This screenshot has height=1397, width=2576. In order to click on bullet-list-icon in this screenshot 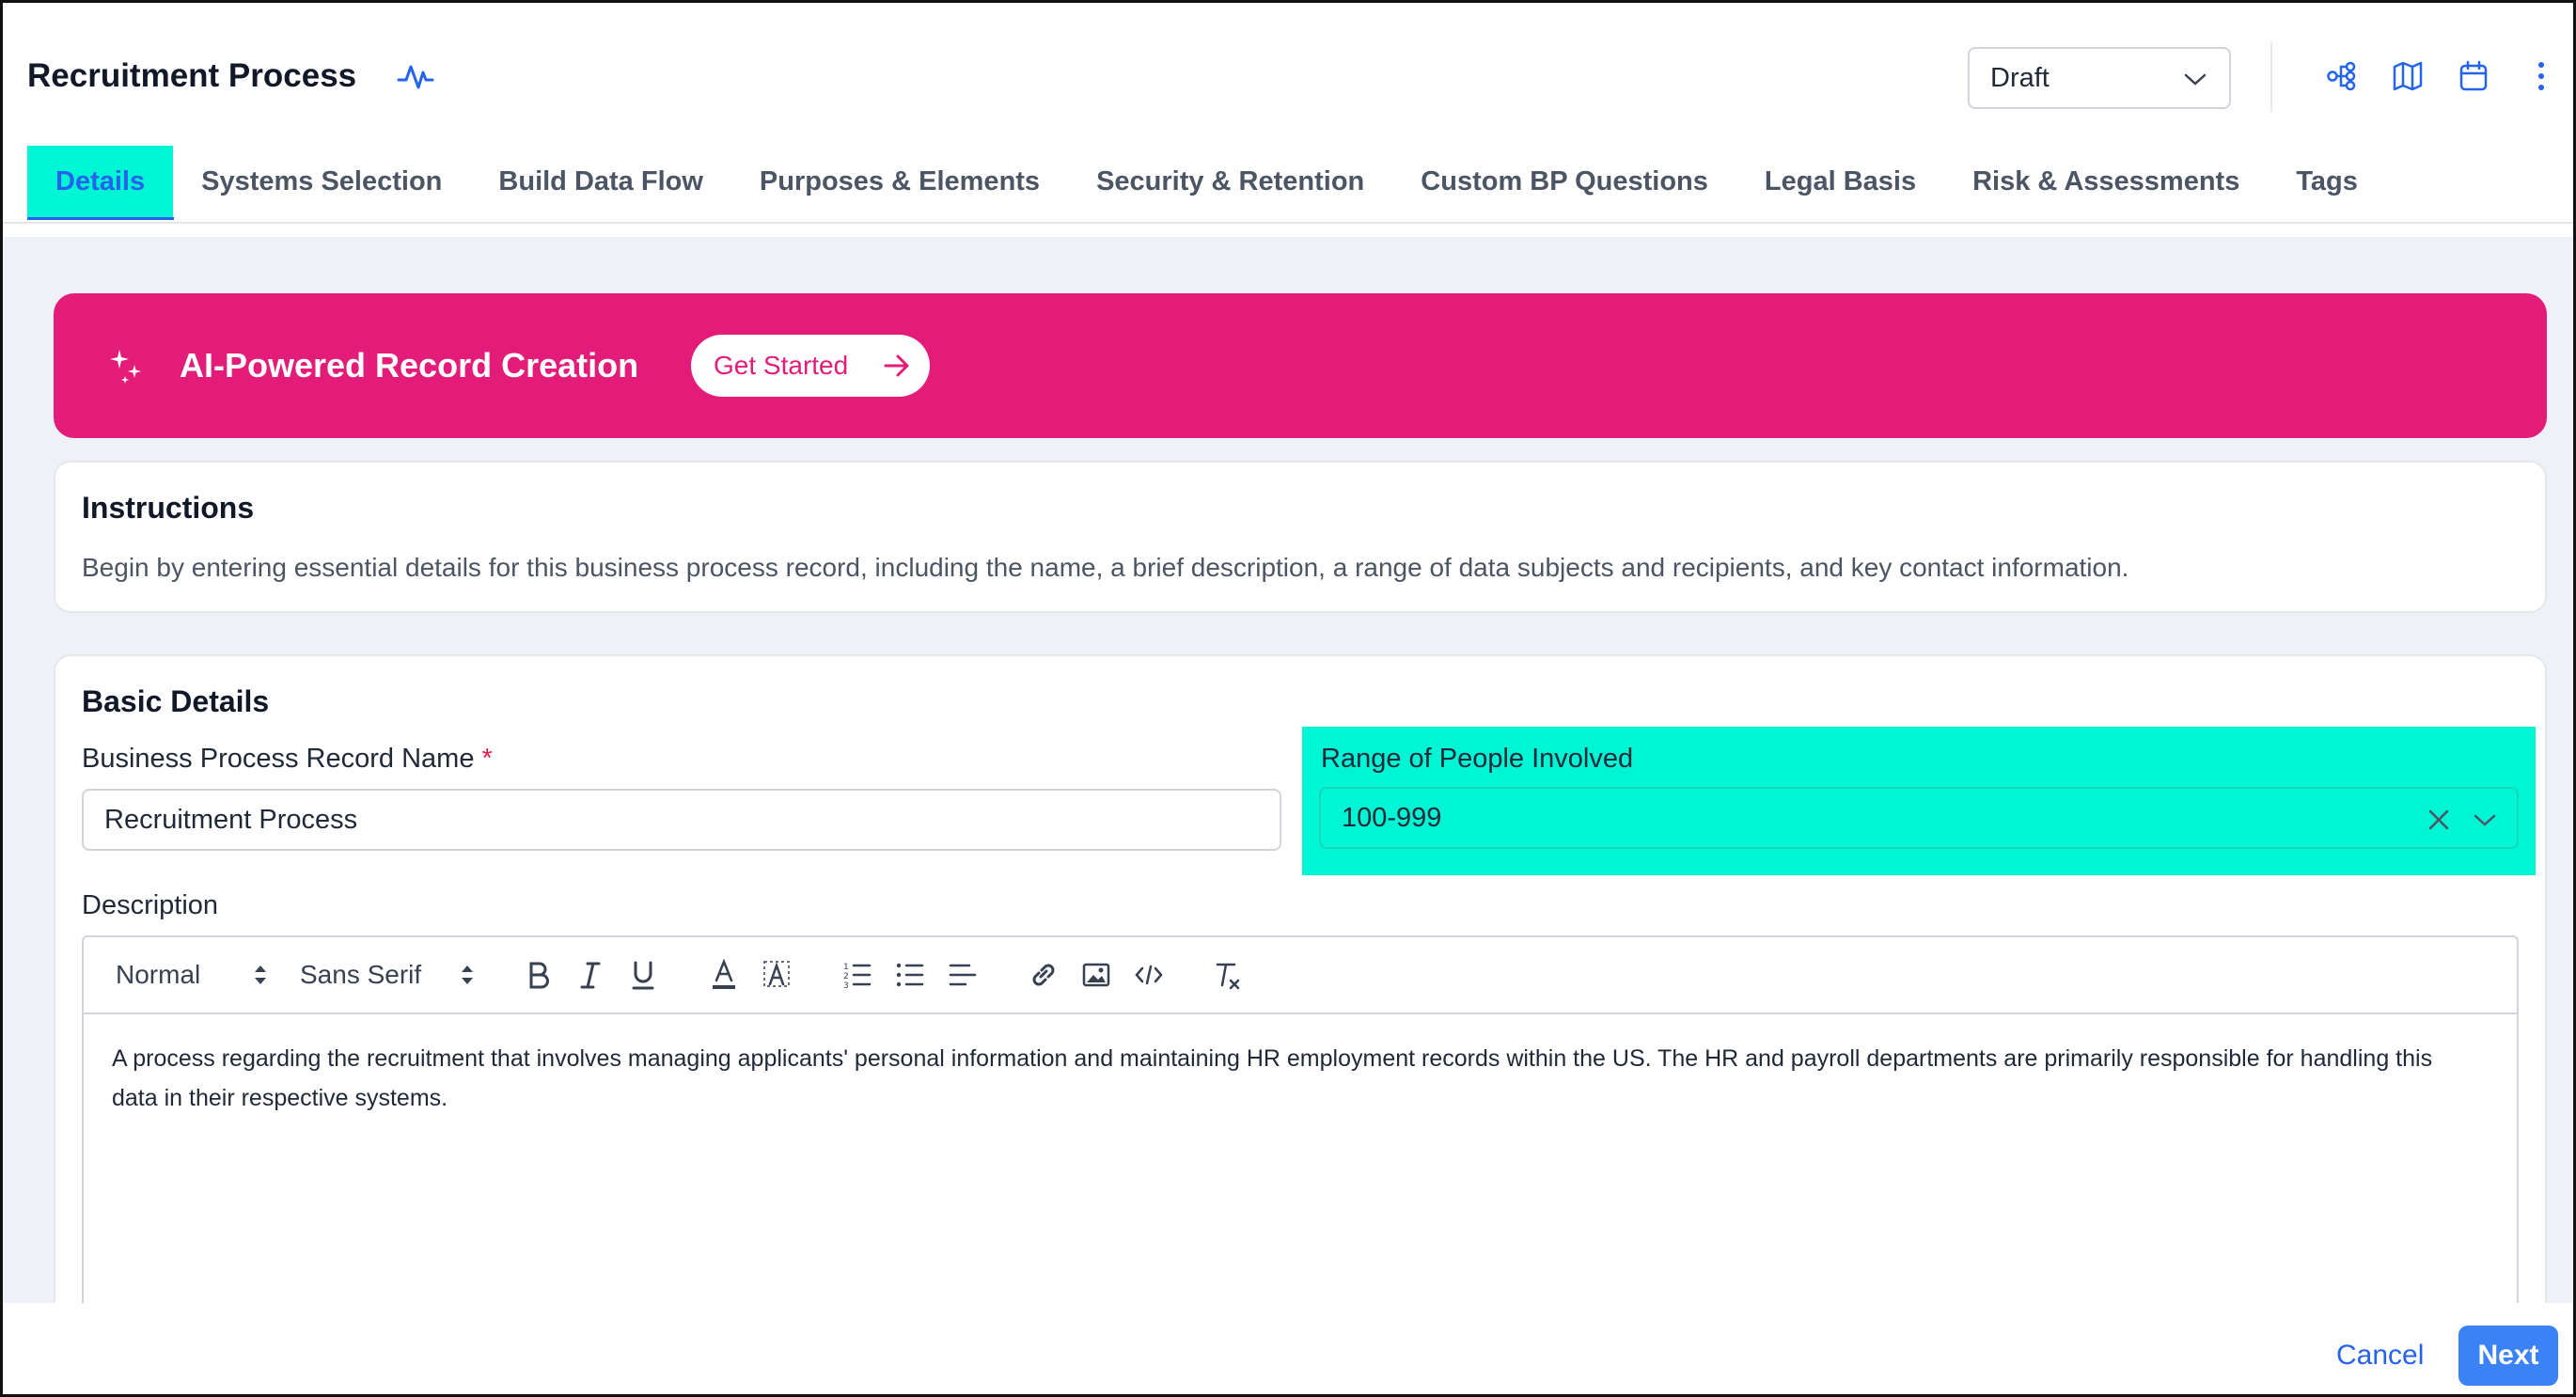, I will do `click(910, 975)`.